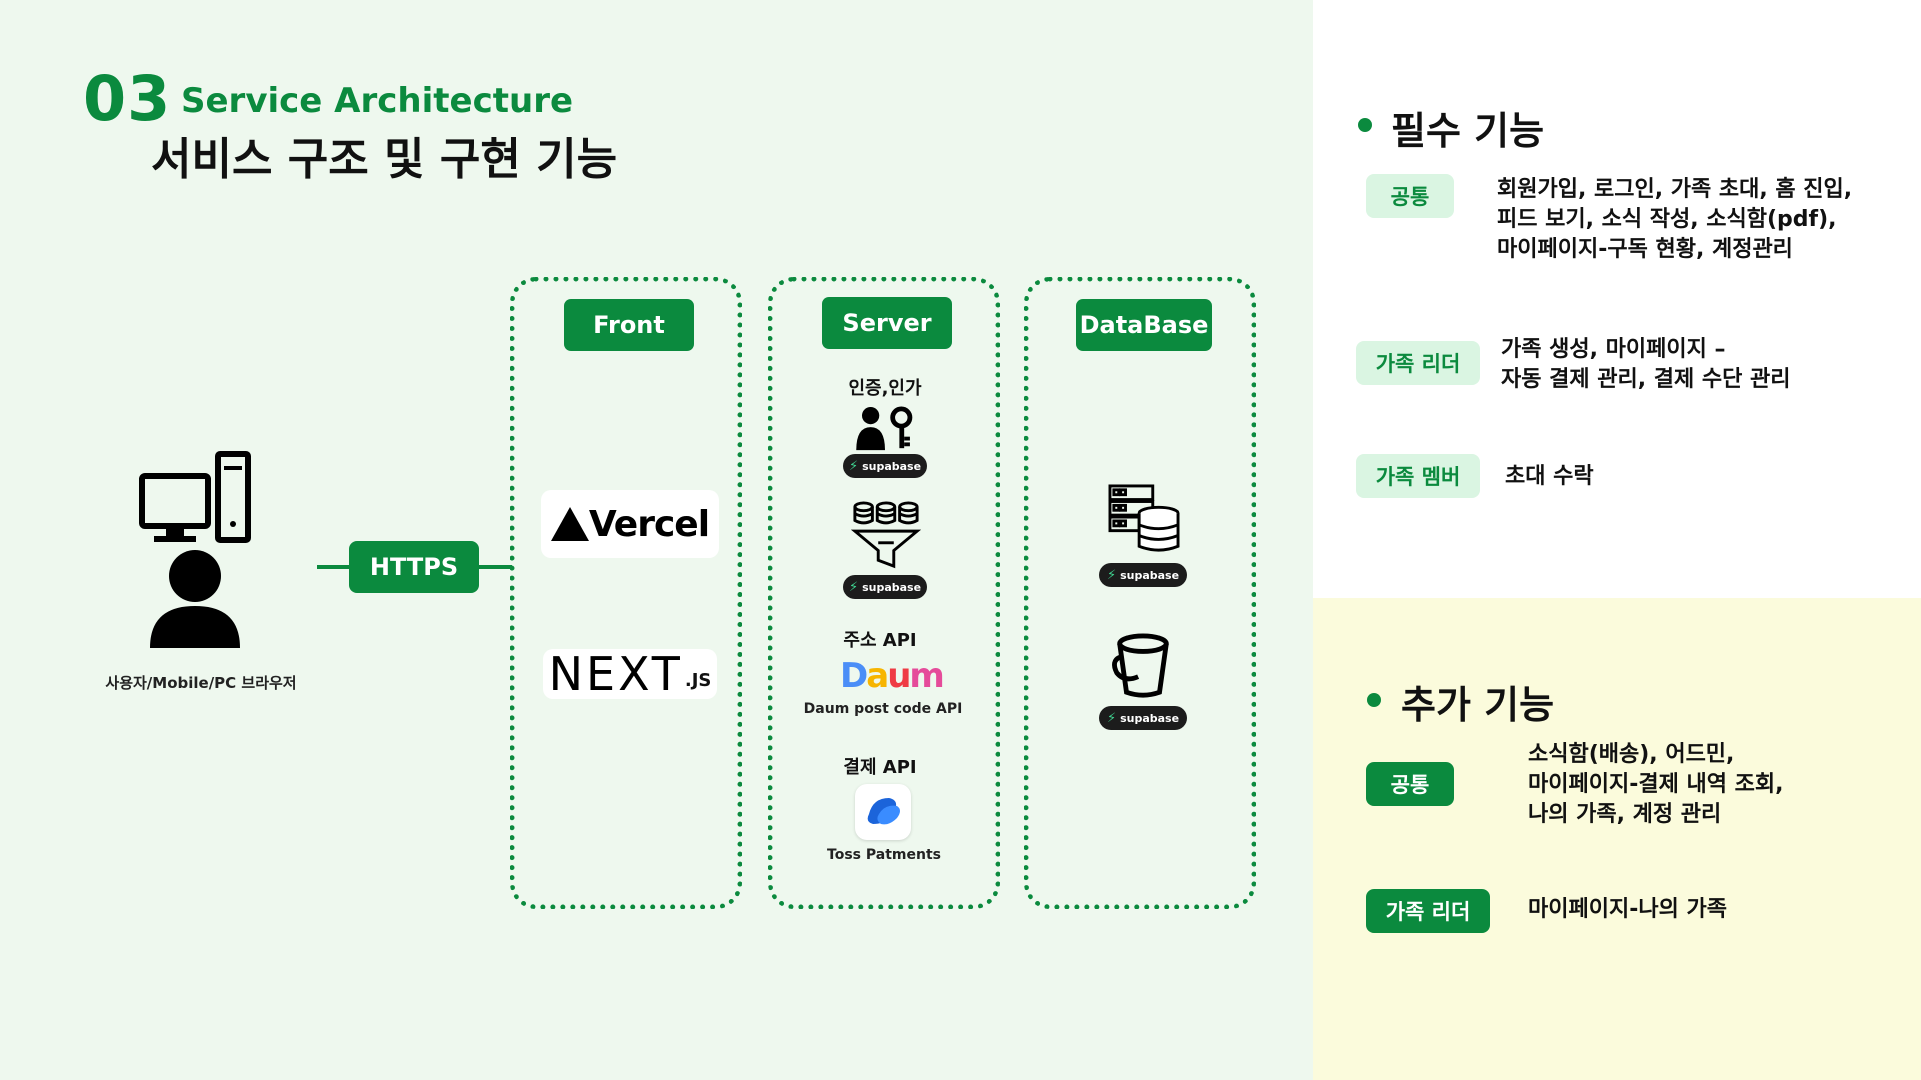  What do you see at coordinates (1140, 665) in the screenshot?
I see `storage-bucket-icon` at bounding box center [1140, 665].